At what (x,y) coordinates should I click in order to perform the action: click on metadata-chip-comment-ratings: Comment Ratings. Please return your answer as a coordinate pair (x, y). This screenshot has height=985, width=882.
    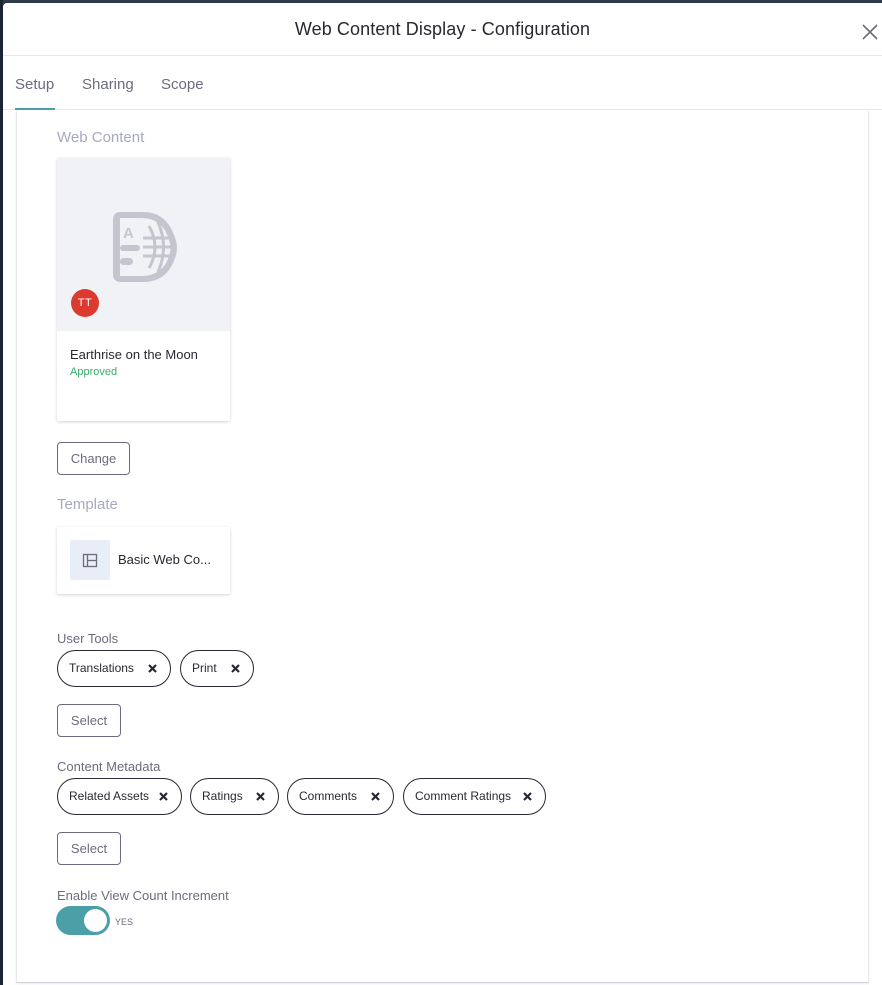
    Looking at the image, I should click on (474, 796).